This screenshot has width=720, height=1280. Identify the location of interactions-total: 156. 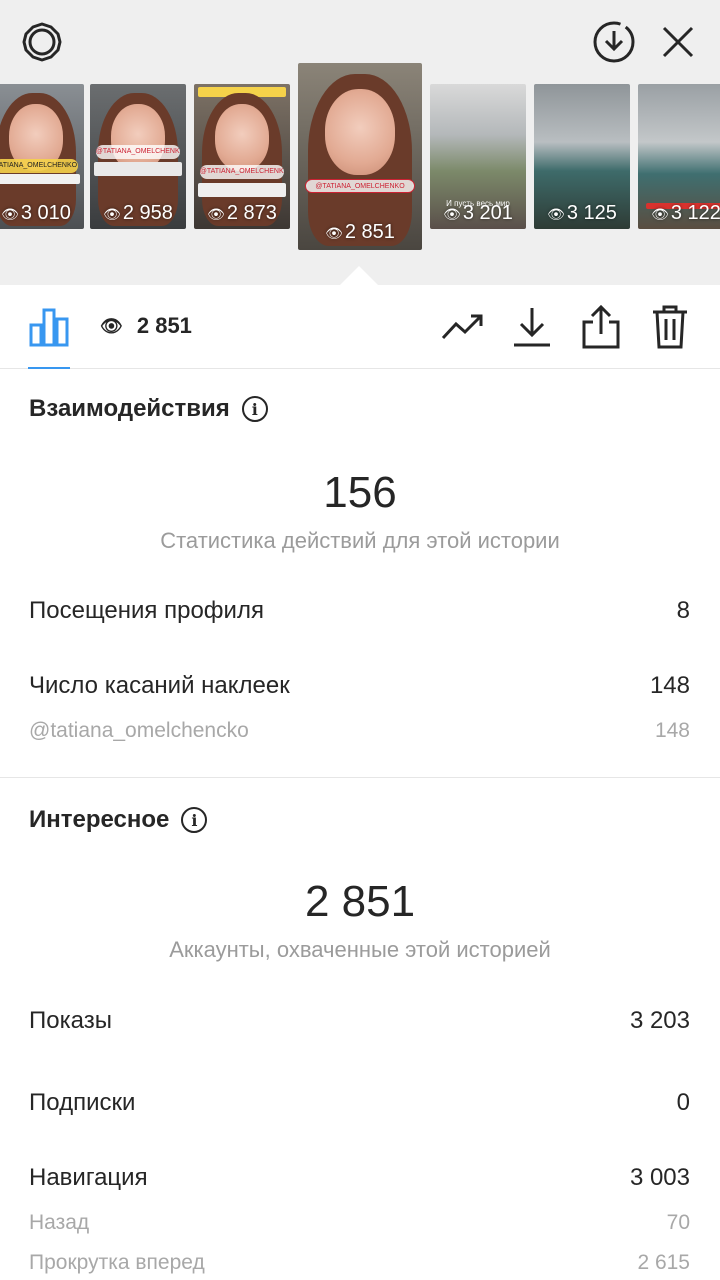
(360, 492).